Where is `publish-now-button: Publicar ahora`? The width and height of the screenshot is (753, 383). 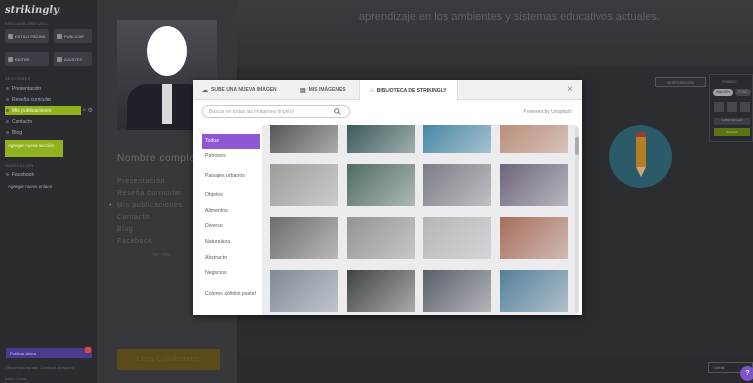 publish-now-button: Publicar ahora is located at coordinates (49, 352).